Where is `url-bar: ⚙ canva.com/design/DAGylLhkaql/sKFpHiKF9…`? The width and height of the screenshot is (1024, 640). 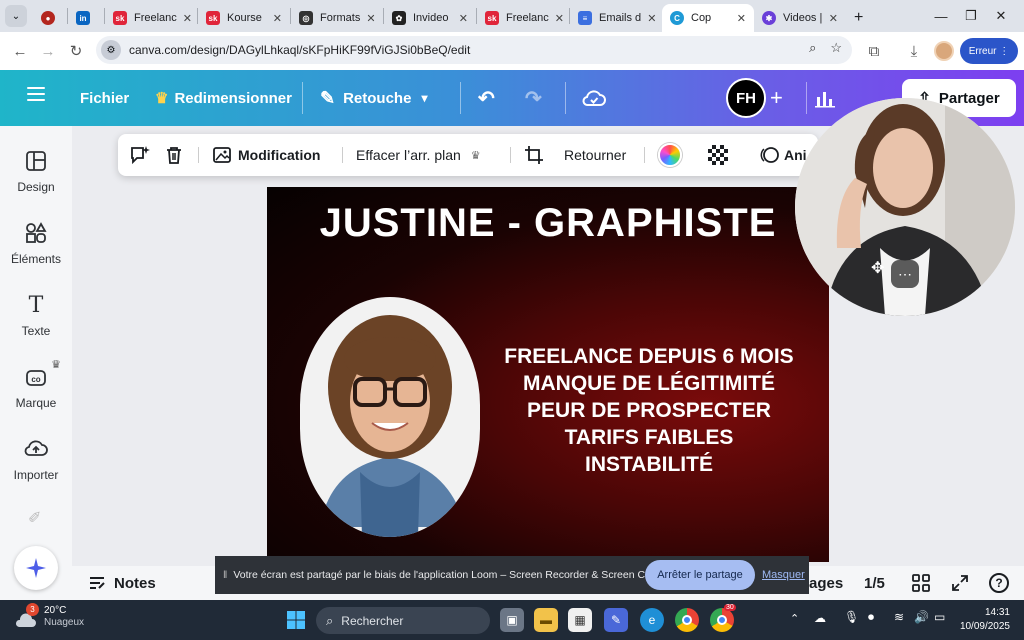
url-bar: ⚙ canva.com/design/DAGylLhkaql/sKFpHiKF9… is located at coordinates (474, 50).